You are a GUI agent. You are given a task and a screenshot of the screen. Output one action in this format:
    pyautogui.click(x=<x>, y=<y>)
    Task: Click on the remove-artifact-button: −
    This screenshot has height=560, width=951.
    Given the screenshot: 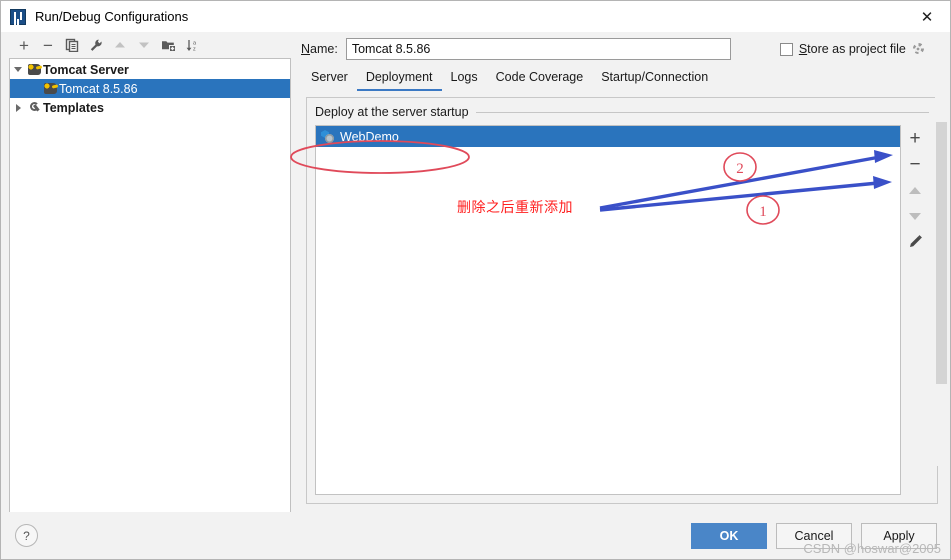 What is the action you would take?
    pyautogui.click(x=915, y=164)
    